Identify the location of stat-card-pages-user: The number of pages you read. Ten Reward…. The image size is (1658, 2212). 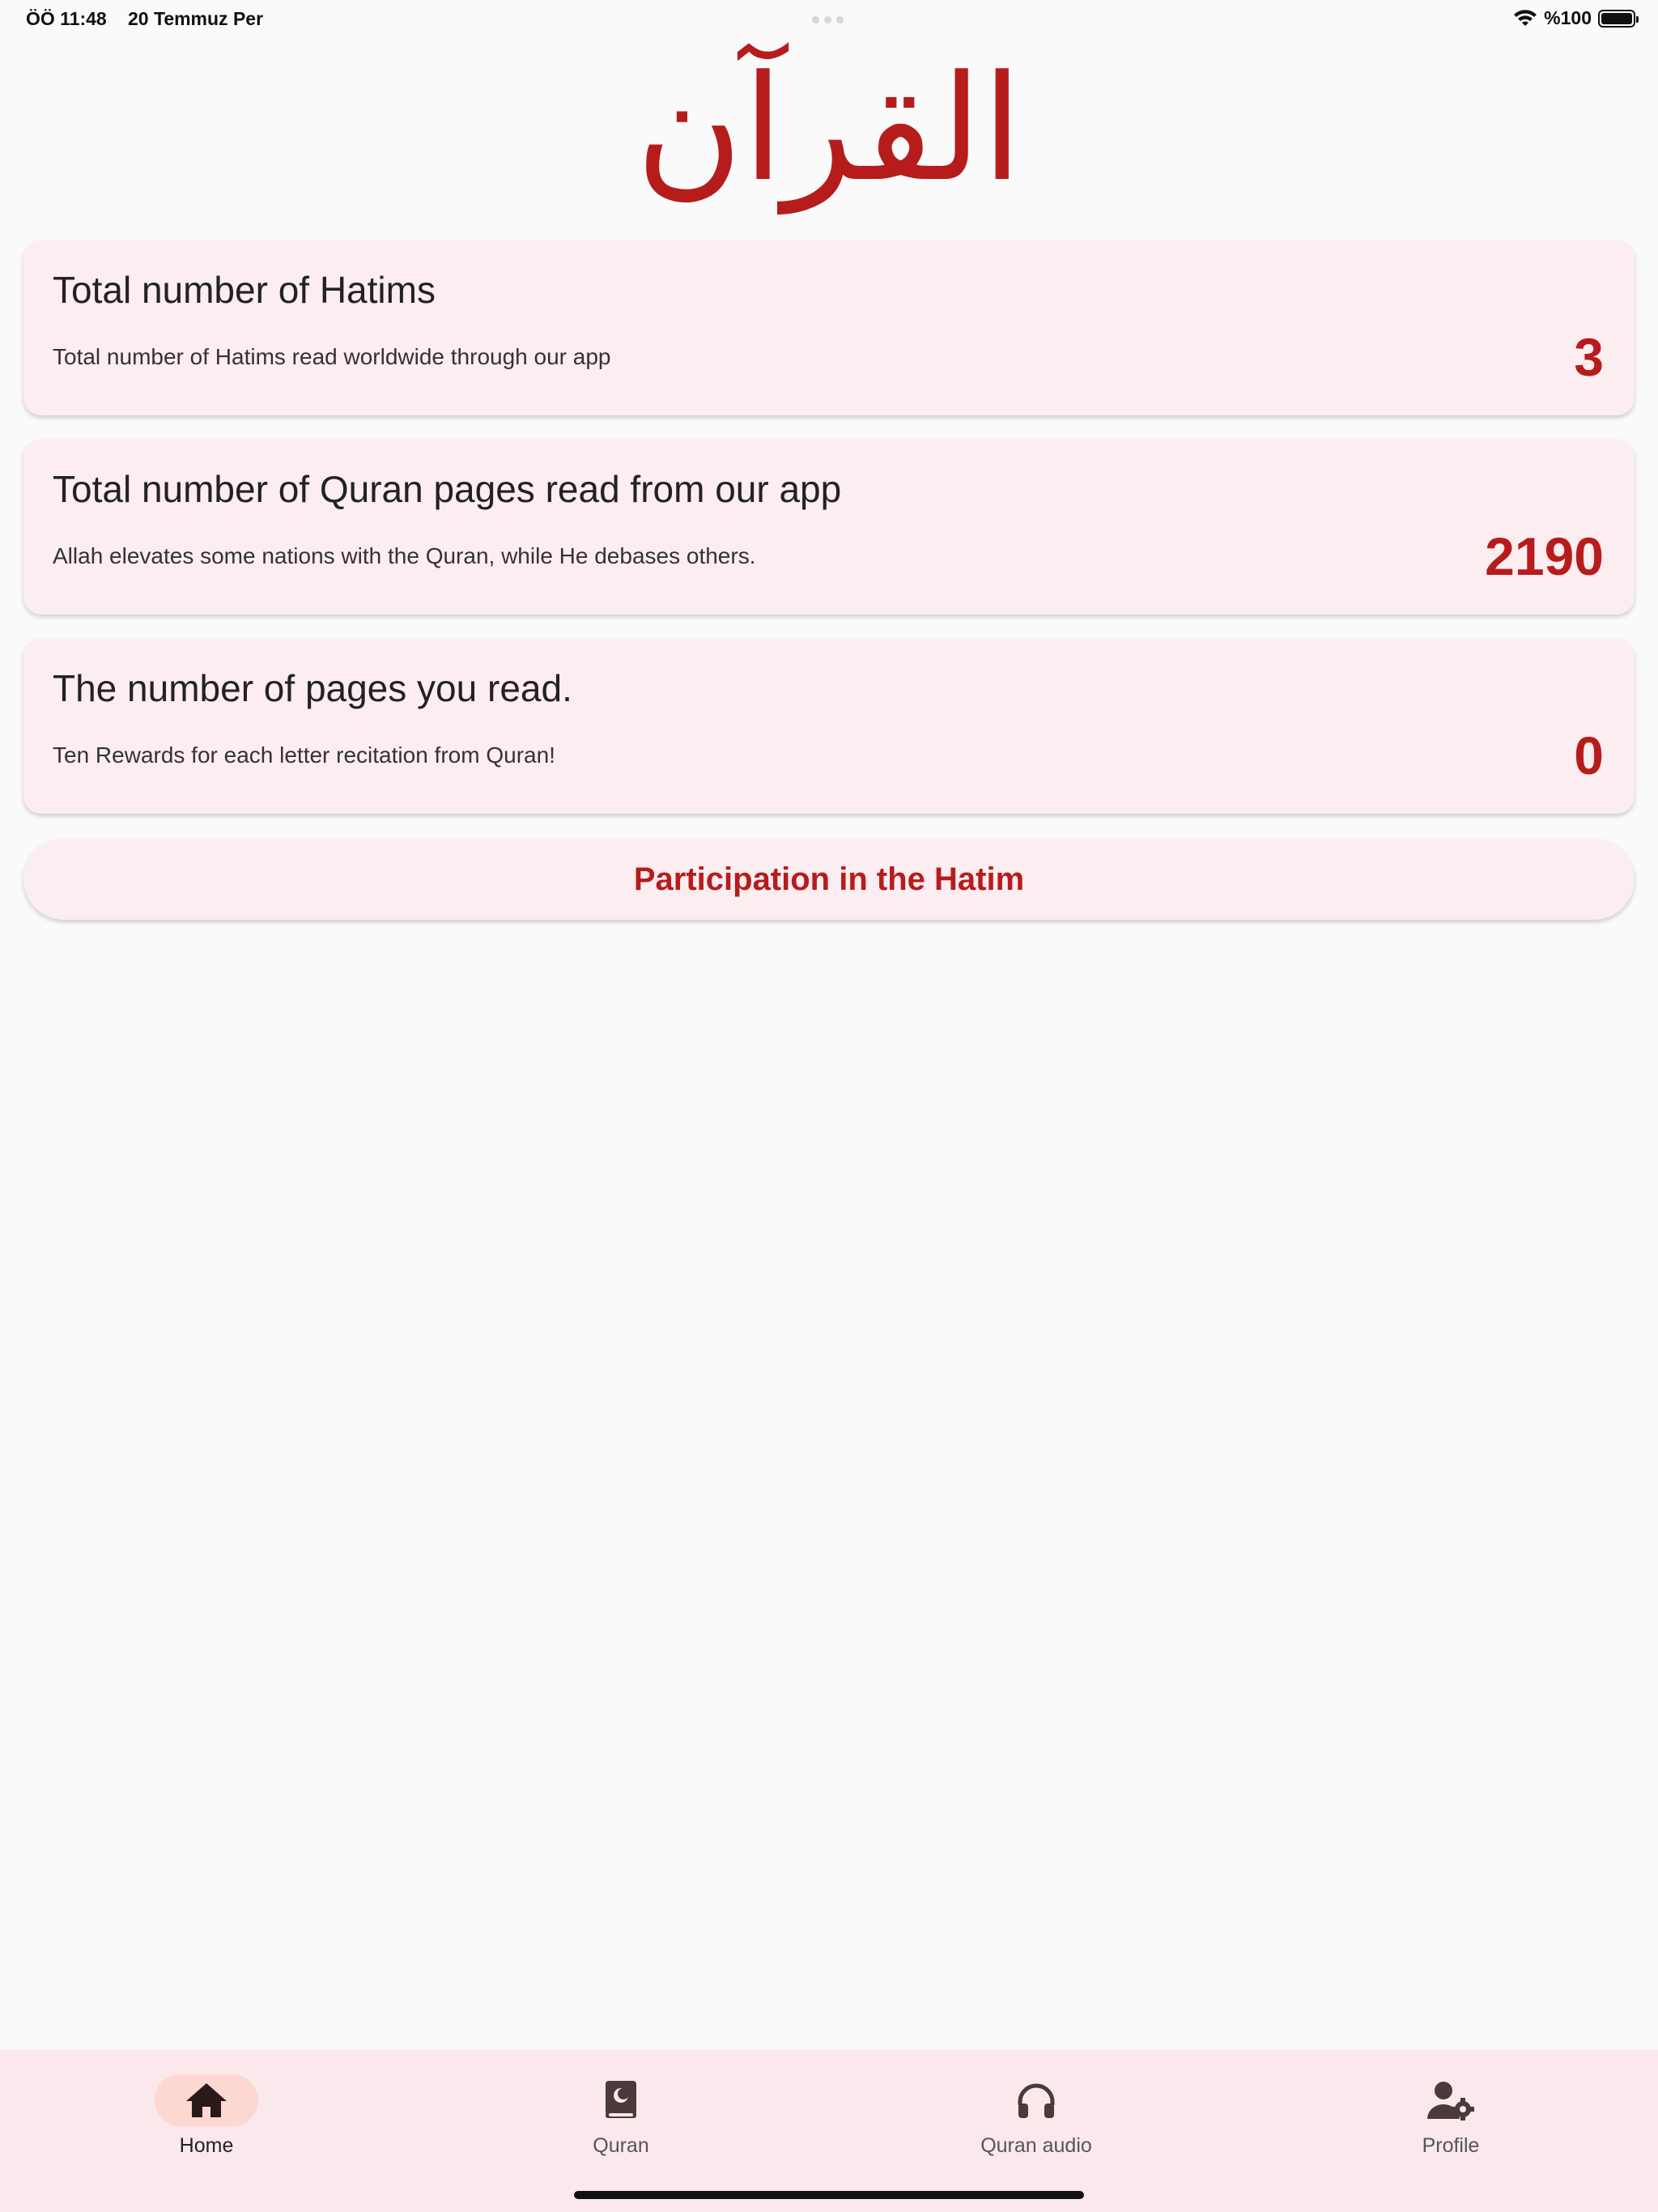
(829, 727).